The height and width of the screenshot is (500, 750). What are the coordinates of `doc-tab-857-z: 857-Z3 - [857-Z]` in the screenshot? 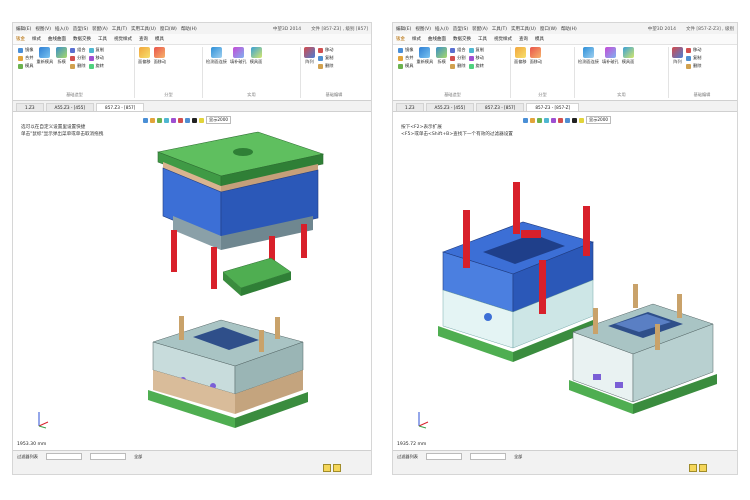 It's located at (553, 107).